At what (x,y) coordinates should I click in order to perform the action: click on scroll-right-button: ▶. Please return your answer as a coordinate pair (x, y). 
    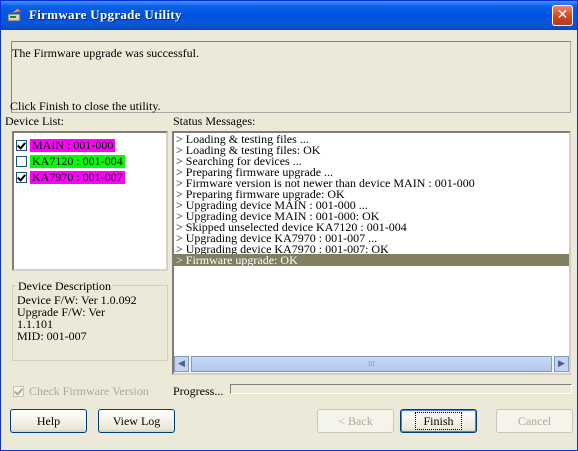
    Looking at the image, I should click on (561, 364).